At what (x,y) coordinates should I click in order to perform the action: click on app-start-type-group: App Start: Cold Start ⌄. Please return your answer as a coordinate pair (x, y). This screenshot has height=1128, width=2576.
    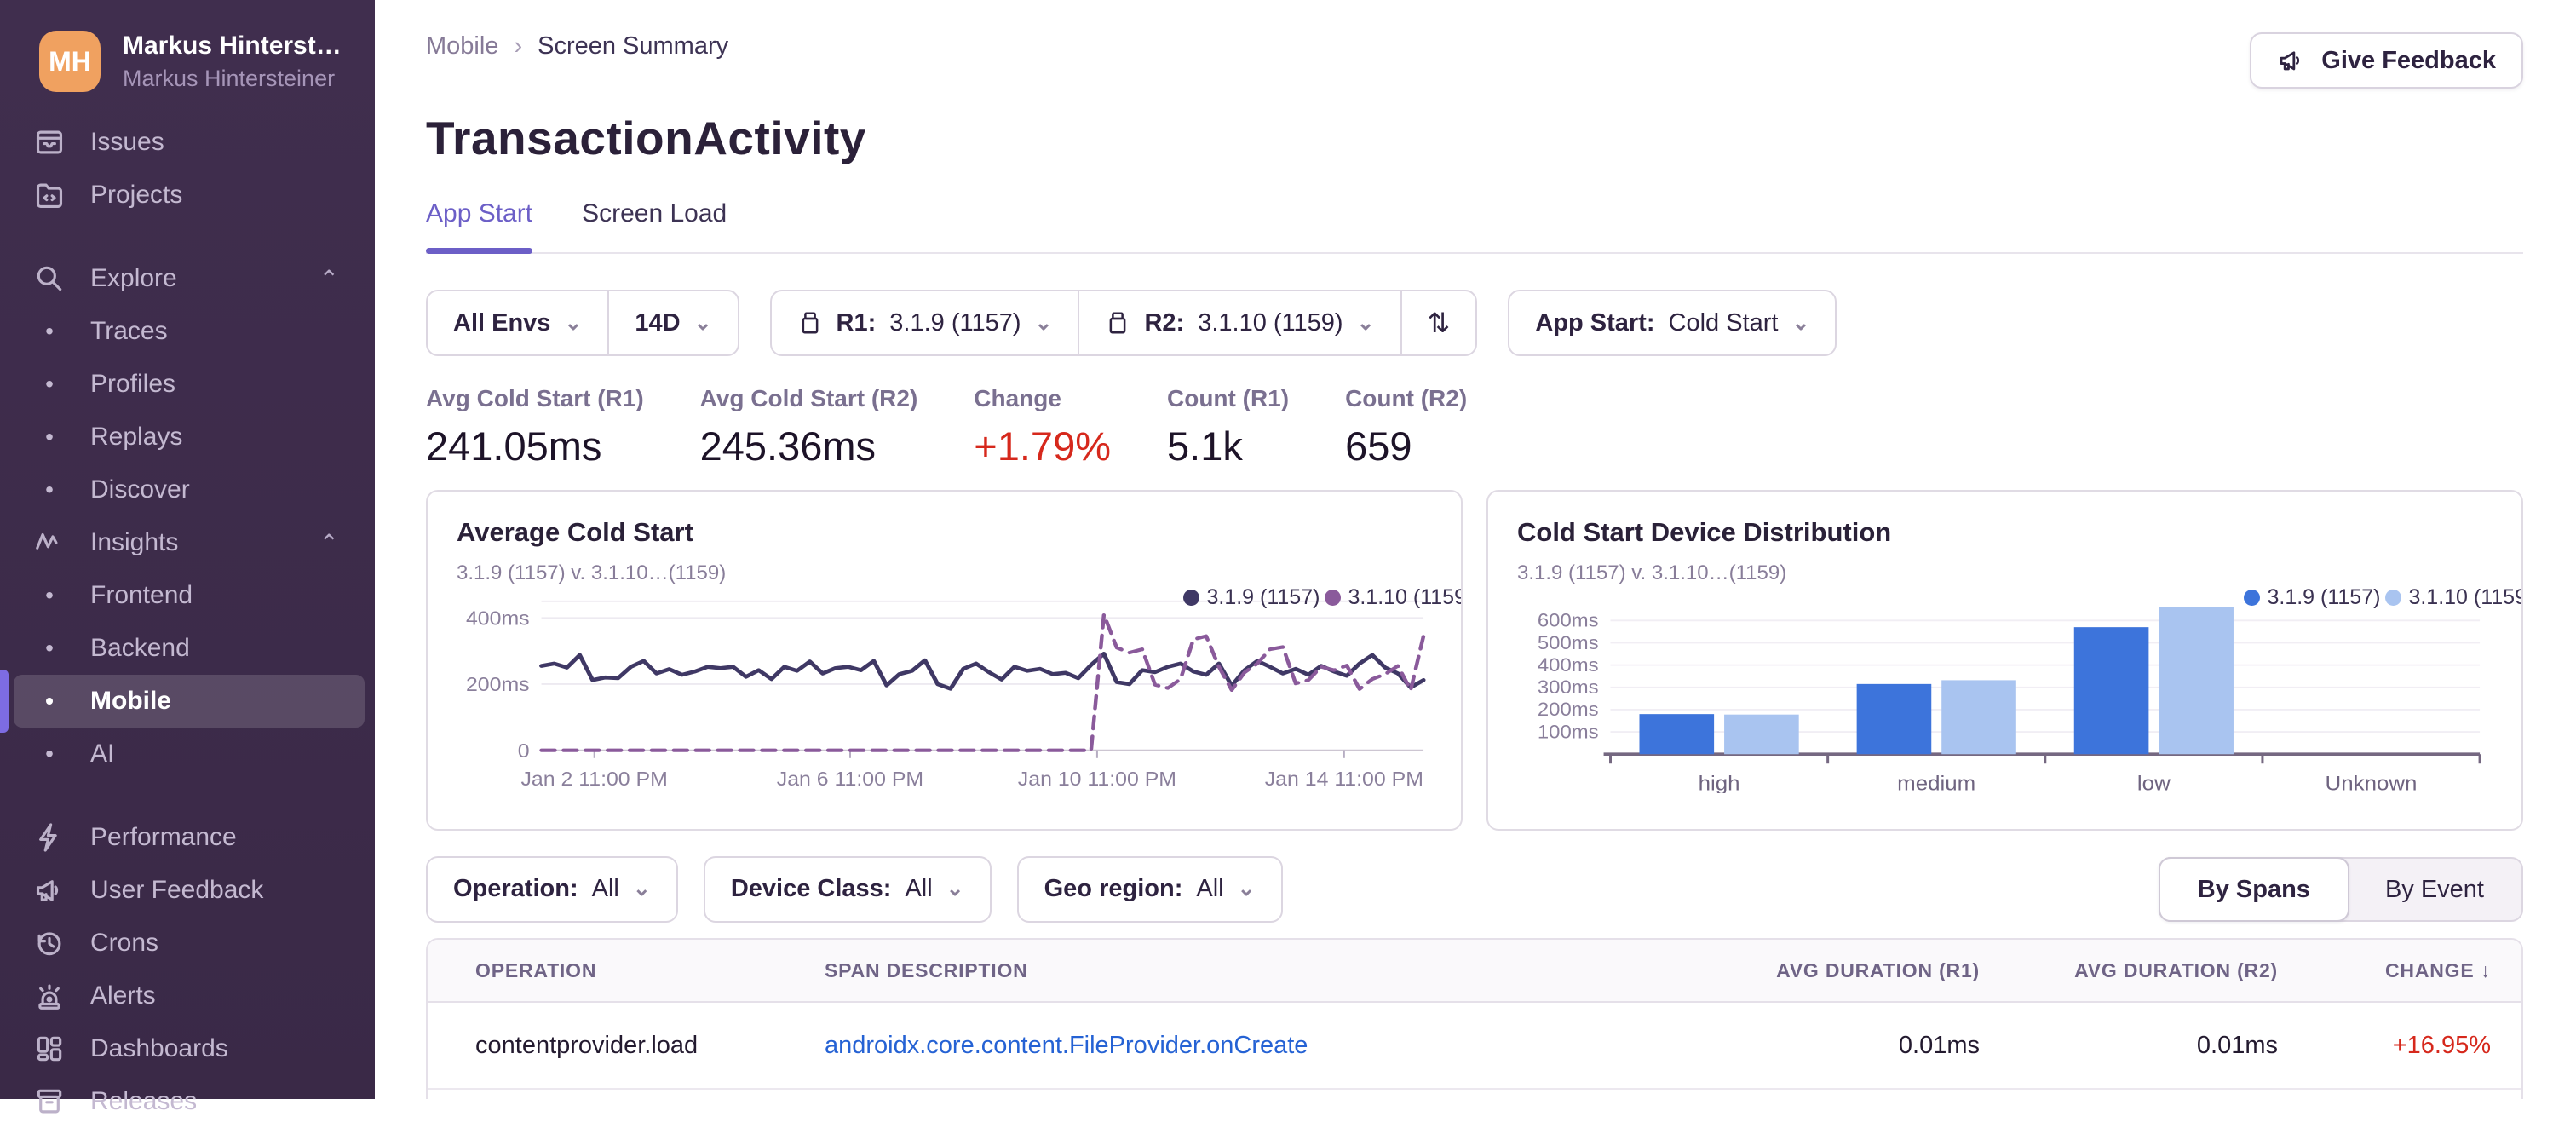
    Looking at the image, I should click on (1673, 323).